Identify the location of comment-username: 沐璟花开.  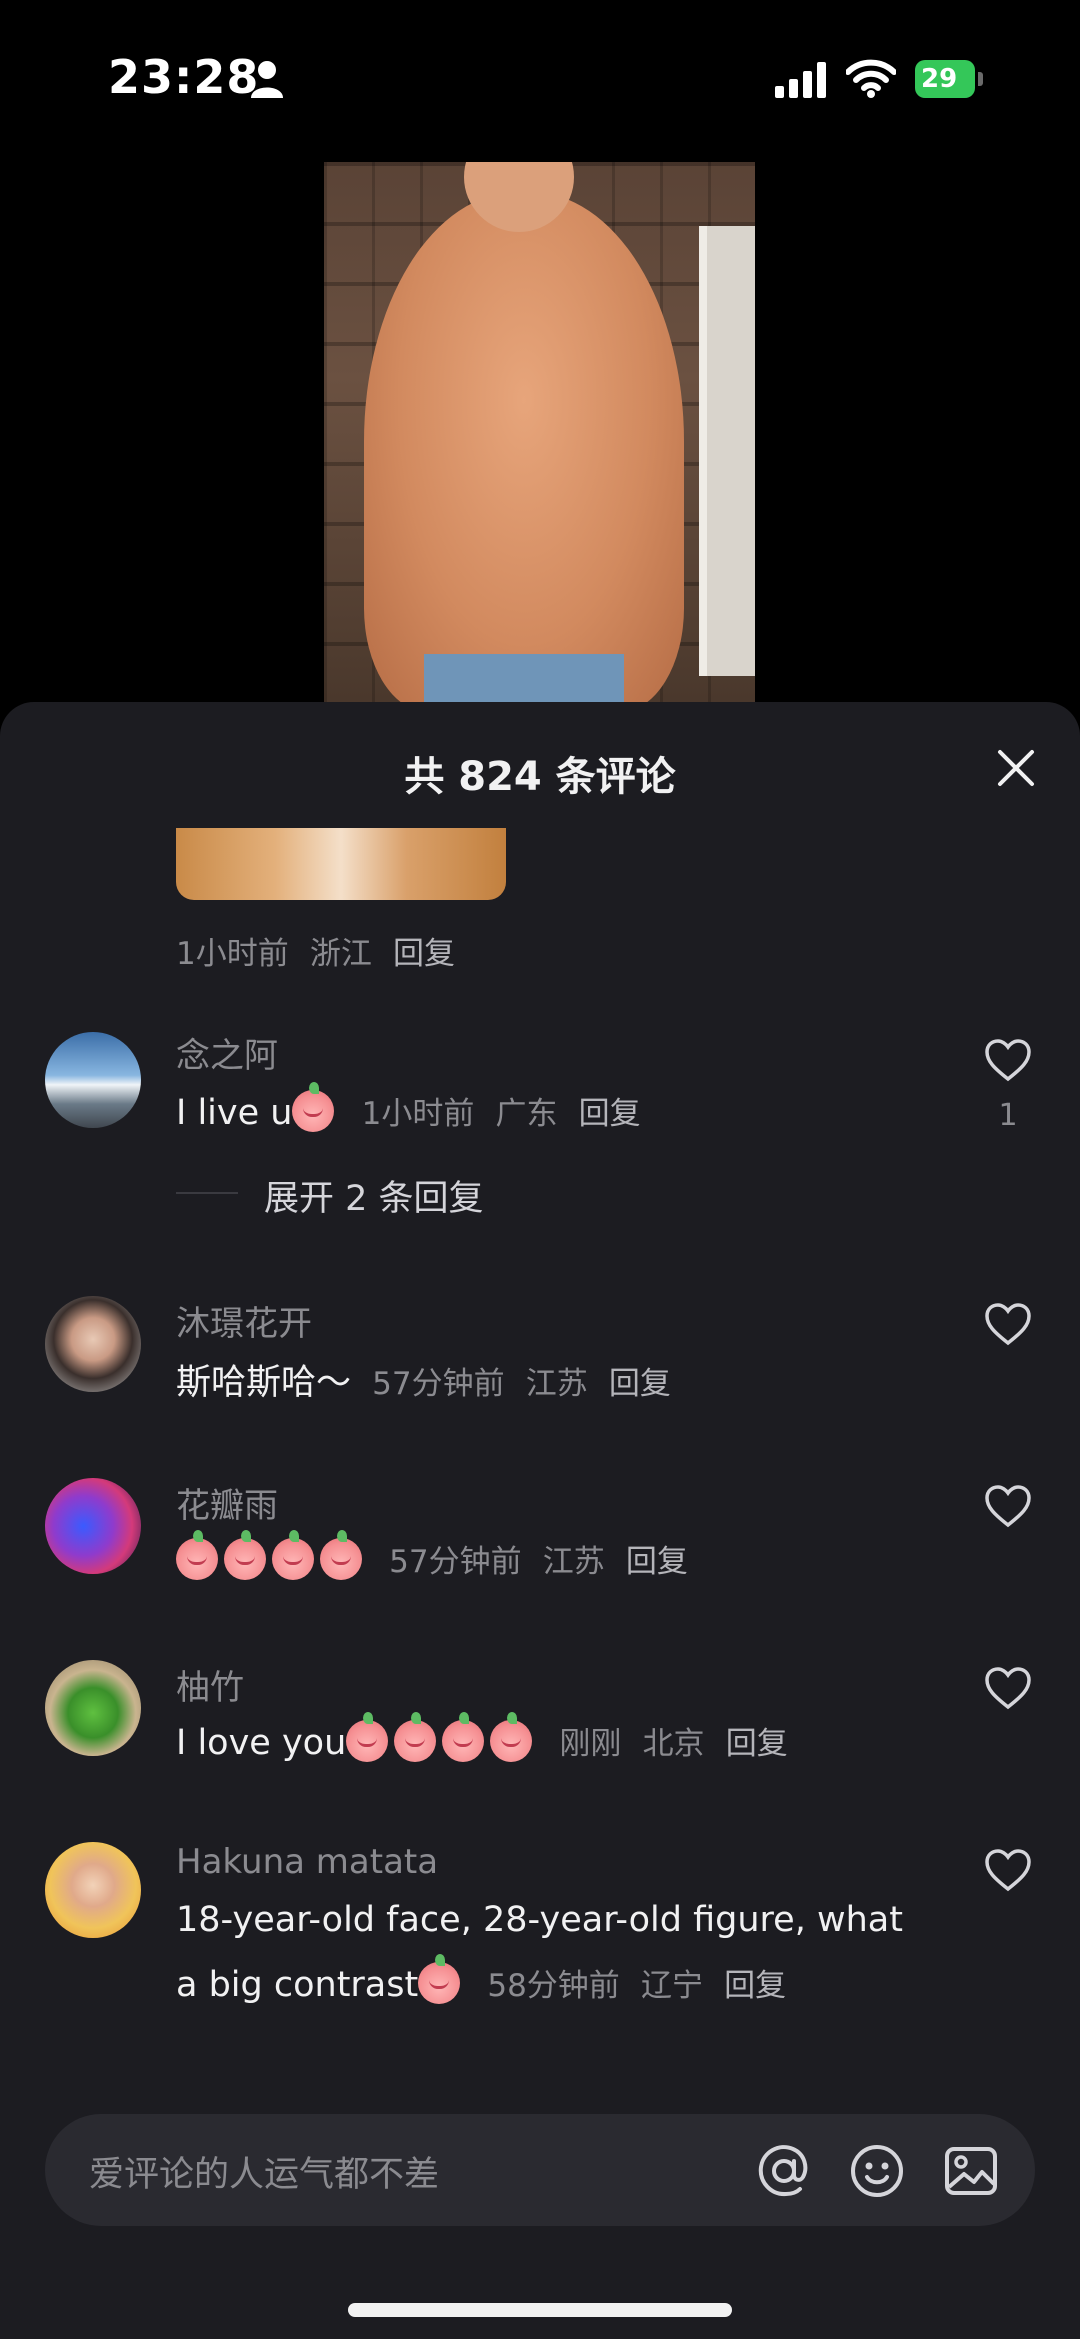
(244, 1320).